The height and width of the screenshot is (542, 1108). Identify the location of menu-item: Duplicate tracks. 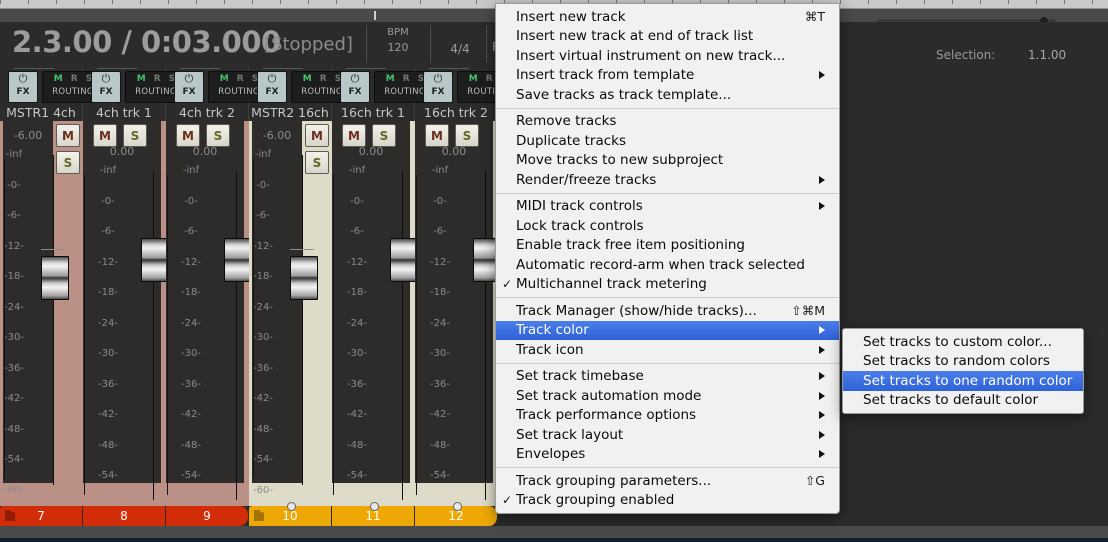
(667, 141).